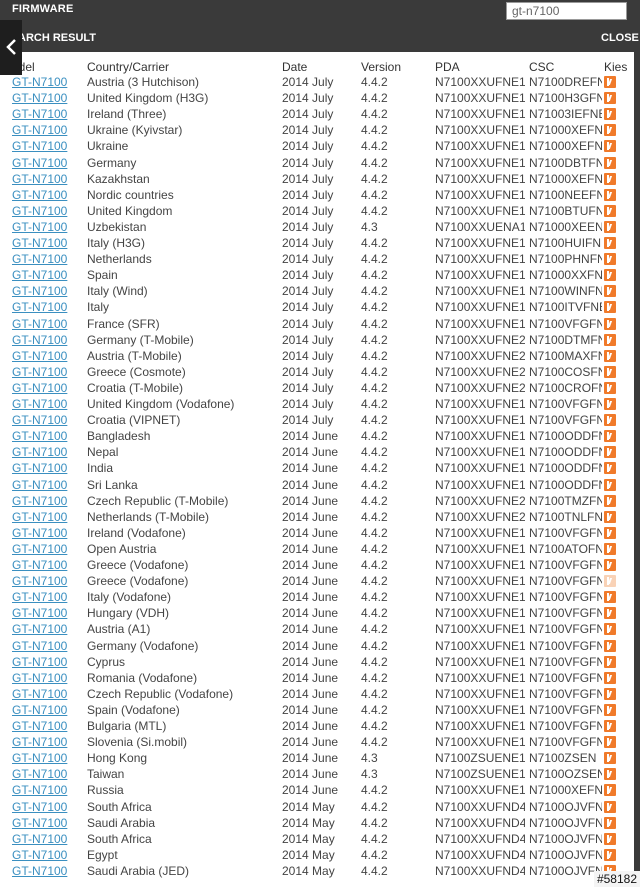 The width and height of the screenshot is (640, 887). Describe the element at coordinates (566, 11) in the screenshot. I see `search-input` at that location.